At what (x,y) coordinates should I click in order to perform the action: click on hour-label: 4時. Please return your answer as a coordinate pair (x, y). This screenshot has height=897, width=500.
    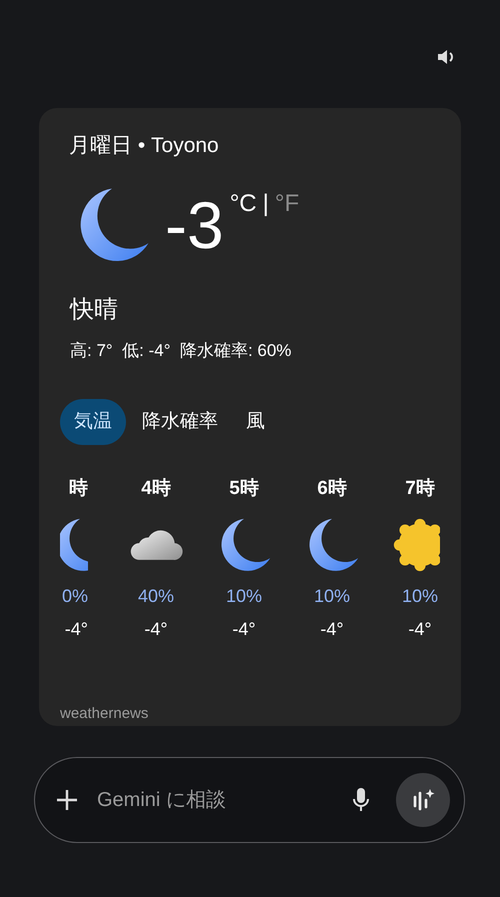
    Looking at the image, I should click on (156, 489).